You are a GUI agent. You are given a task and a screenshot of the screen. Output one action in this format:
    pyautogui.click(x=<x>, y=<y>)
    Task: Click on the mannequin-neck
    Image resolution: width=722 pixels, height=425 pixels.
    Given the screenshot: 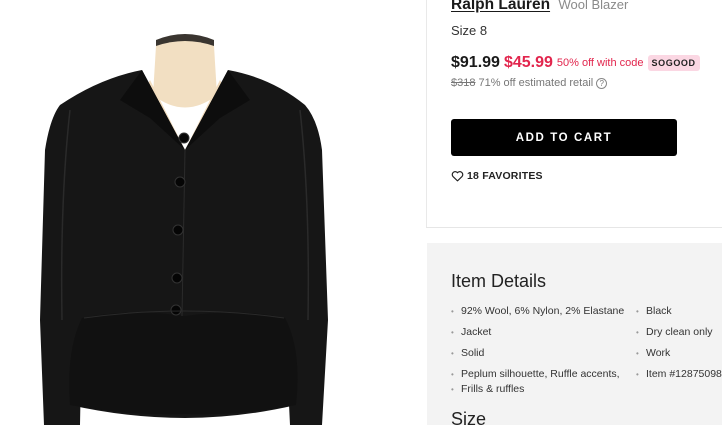 What is the action you would take?
    pyautogui.click(x=185, y=74)
    